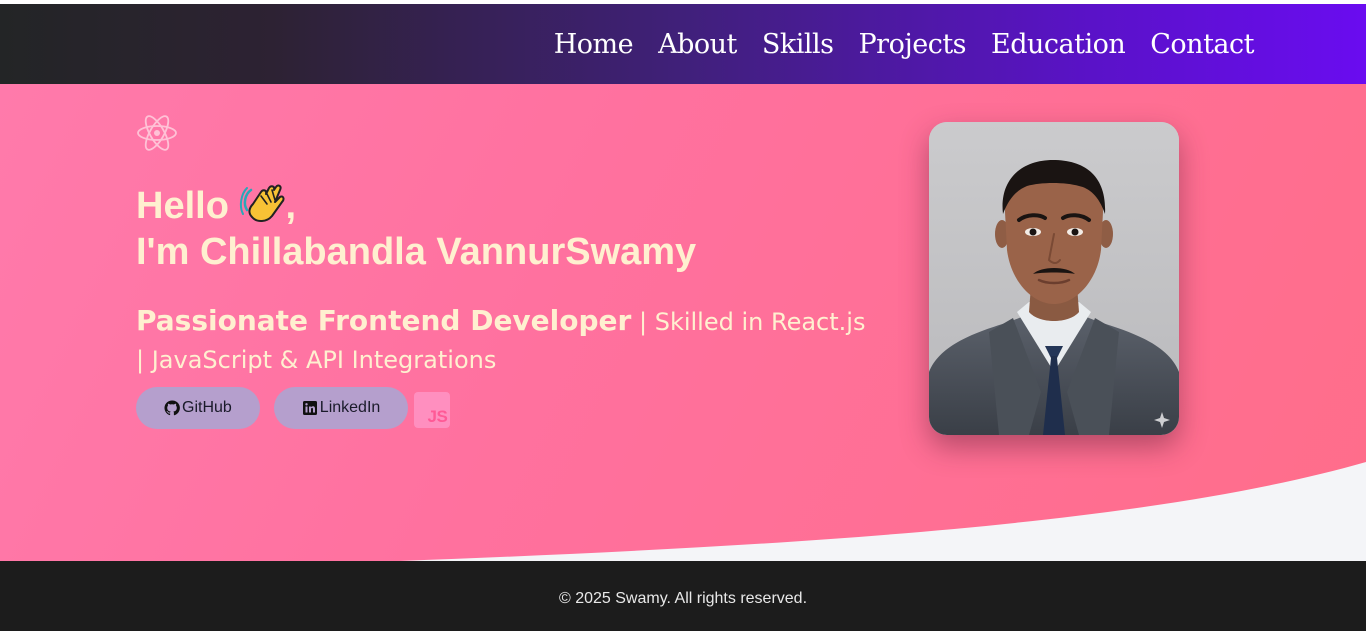 Image resolution: width=1366 pixels, height=631 pixels. Describe the element at coordinates (384, 320) in the screenshot. I see `tagline-role: Passionate Frontend Developer` at that location.